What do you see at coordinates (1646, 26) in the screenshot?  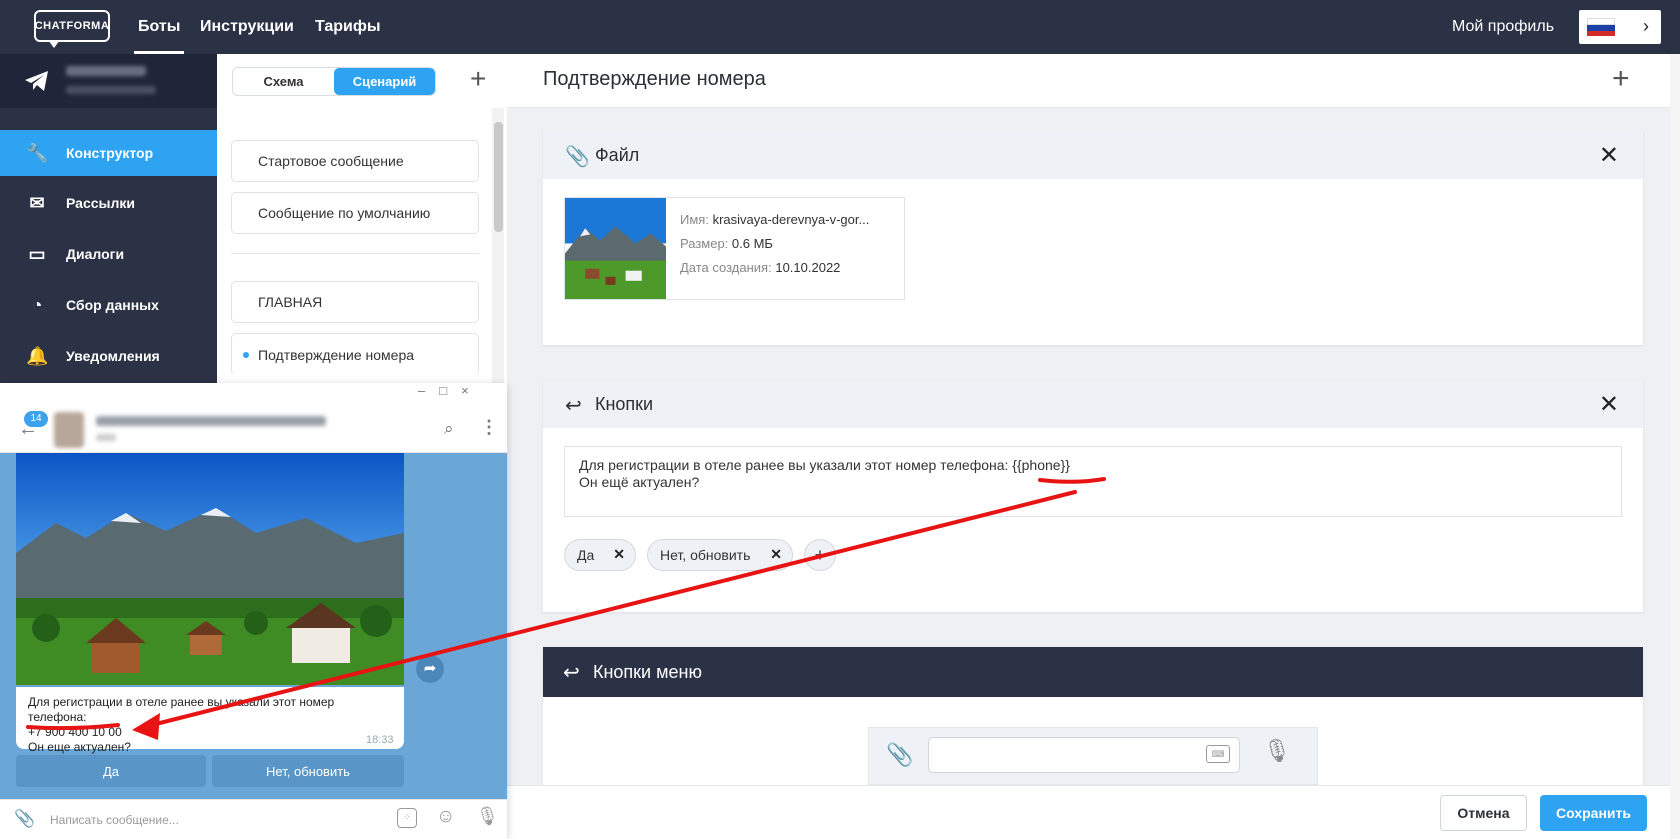 I see `chevron-right-icon: ›` at bounding box center [1646, 26].